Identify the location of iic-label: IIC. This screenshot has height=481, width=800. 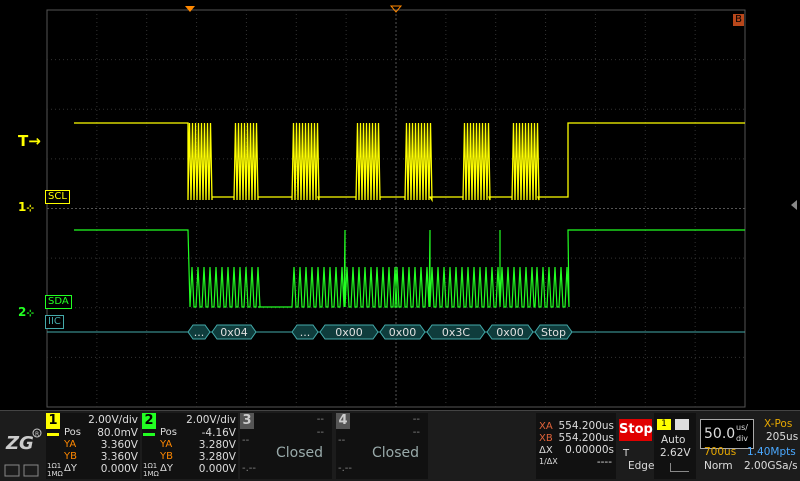
(54, 322).